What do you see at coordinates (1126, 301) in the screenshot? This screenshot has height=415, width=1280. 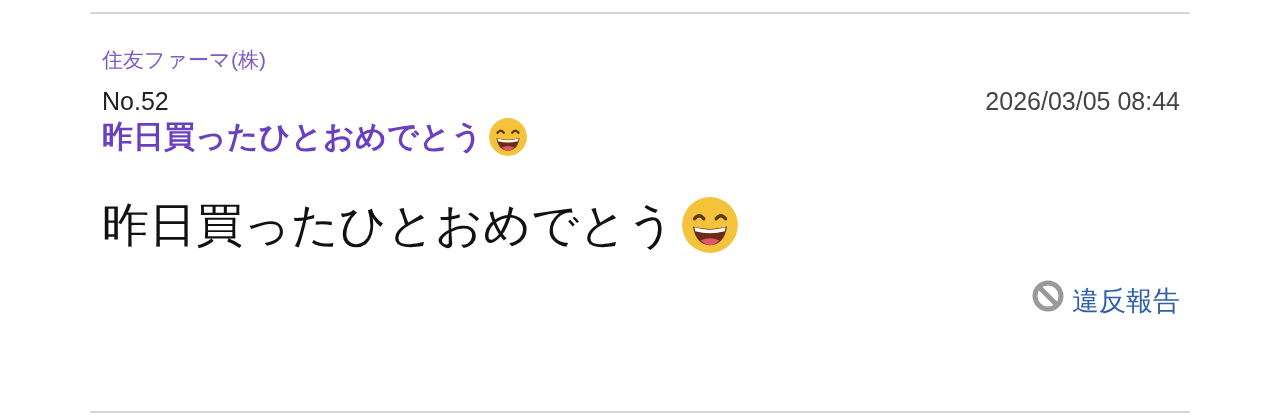 I see `report-link: 違反報告` at bounding box center [1126, 301].